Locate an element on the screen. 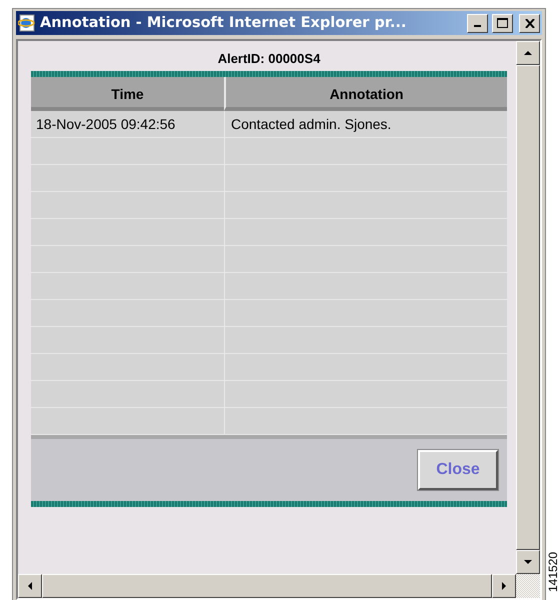  up-arrow-icon is located at coordinates (528, 53).